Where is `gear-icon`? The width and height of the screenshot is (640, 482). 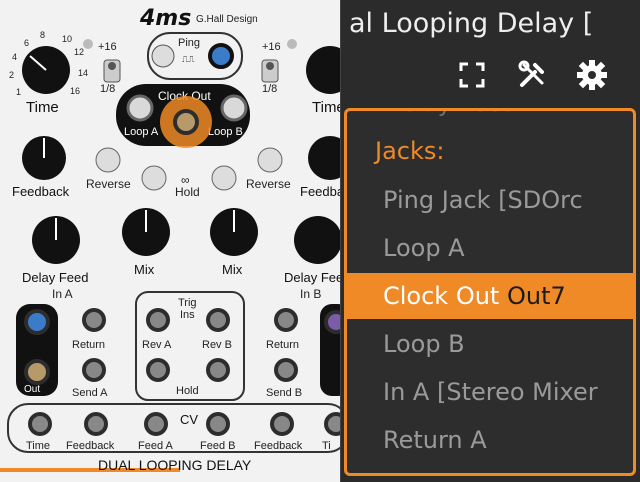
gear-icon is located at coordinates (592, 75).